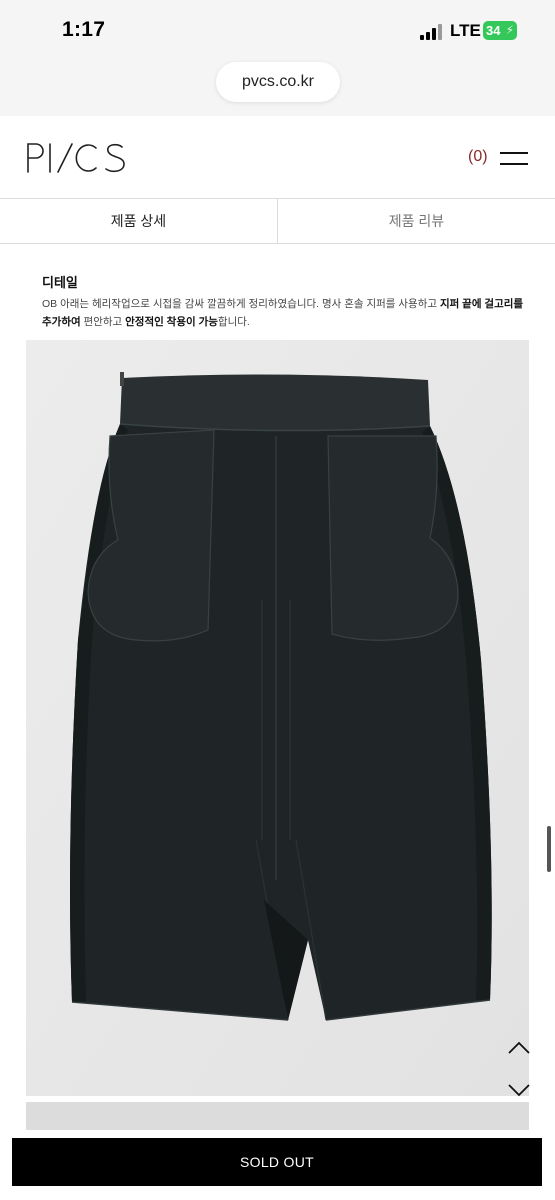  Describe the element at coordinates (493, 30) in the screenshot. I see `battery-level: 34` at that location.